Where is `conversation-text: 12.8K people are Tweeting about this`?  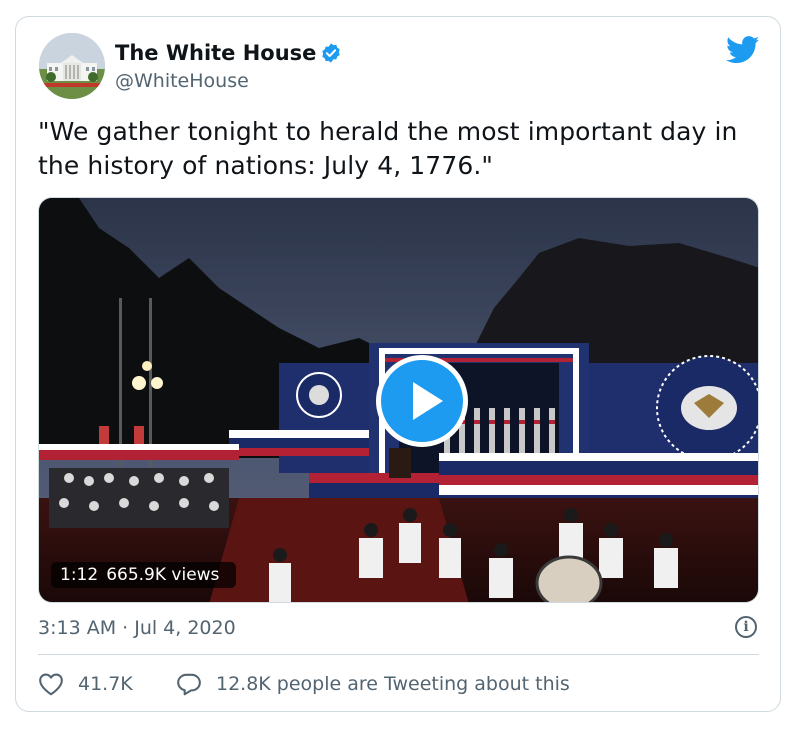 conversation-text: 12.8K people are Tweeting about this is located at coordinates (393, 684).